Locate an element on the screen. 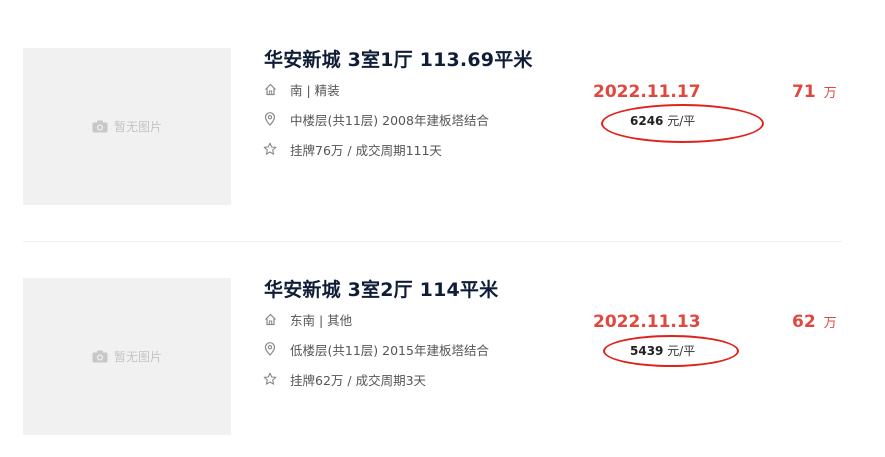 Image resolution: width=885 pixels, height=457 pixels. listing-info-text: 挂牌62万 / 成交周期3天 is located at coordinates (358, 380).